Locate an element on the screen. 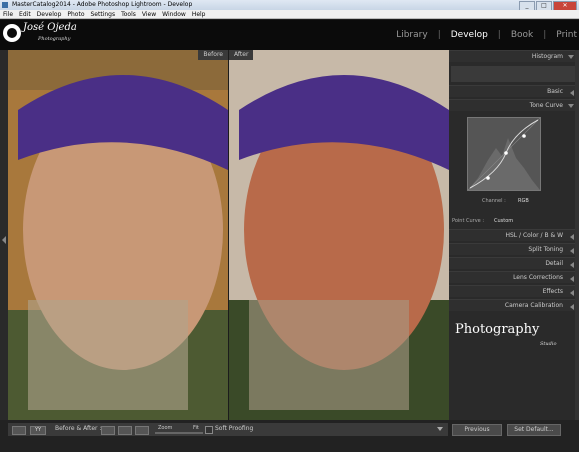 Image resolution: width=579 pixels, height=452 pixels. panel-histogram: Histogram is located at coordinates (513, 56).